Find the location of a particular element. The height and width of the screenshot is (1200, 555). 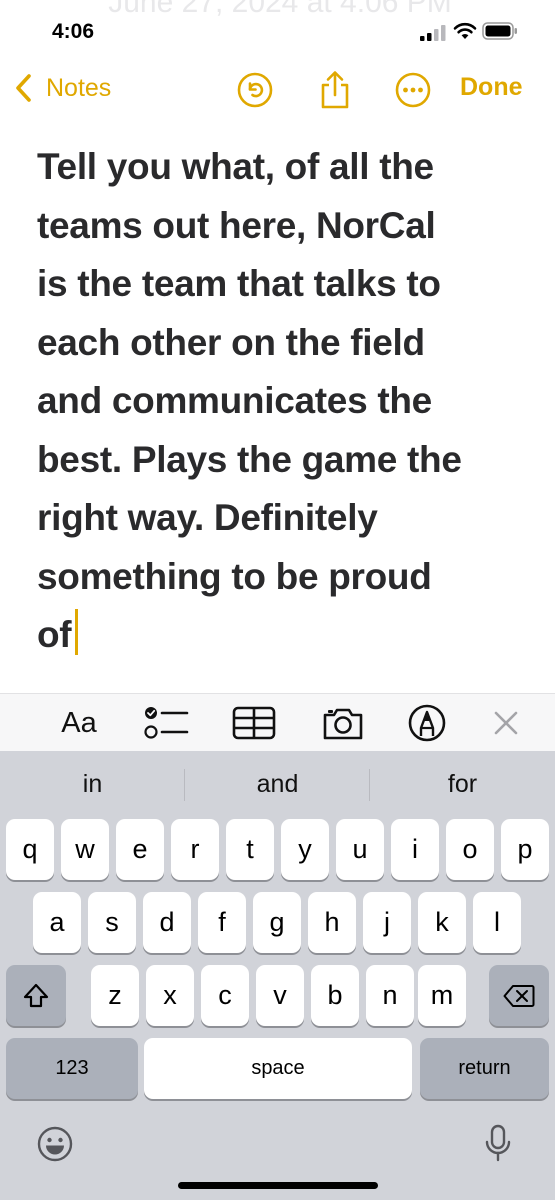

delete-key is located at coordinates (519, 995).